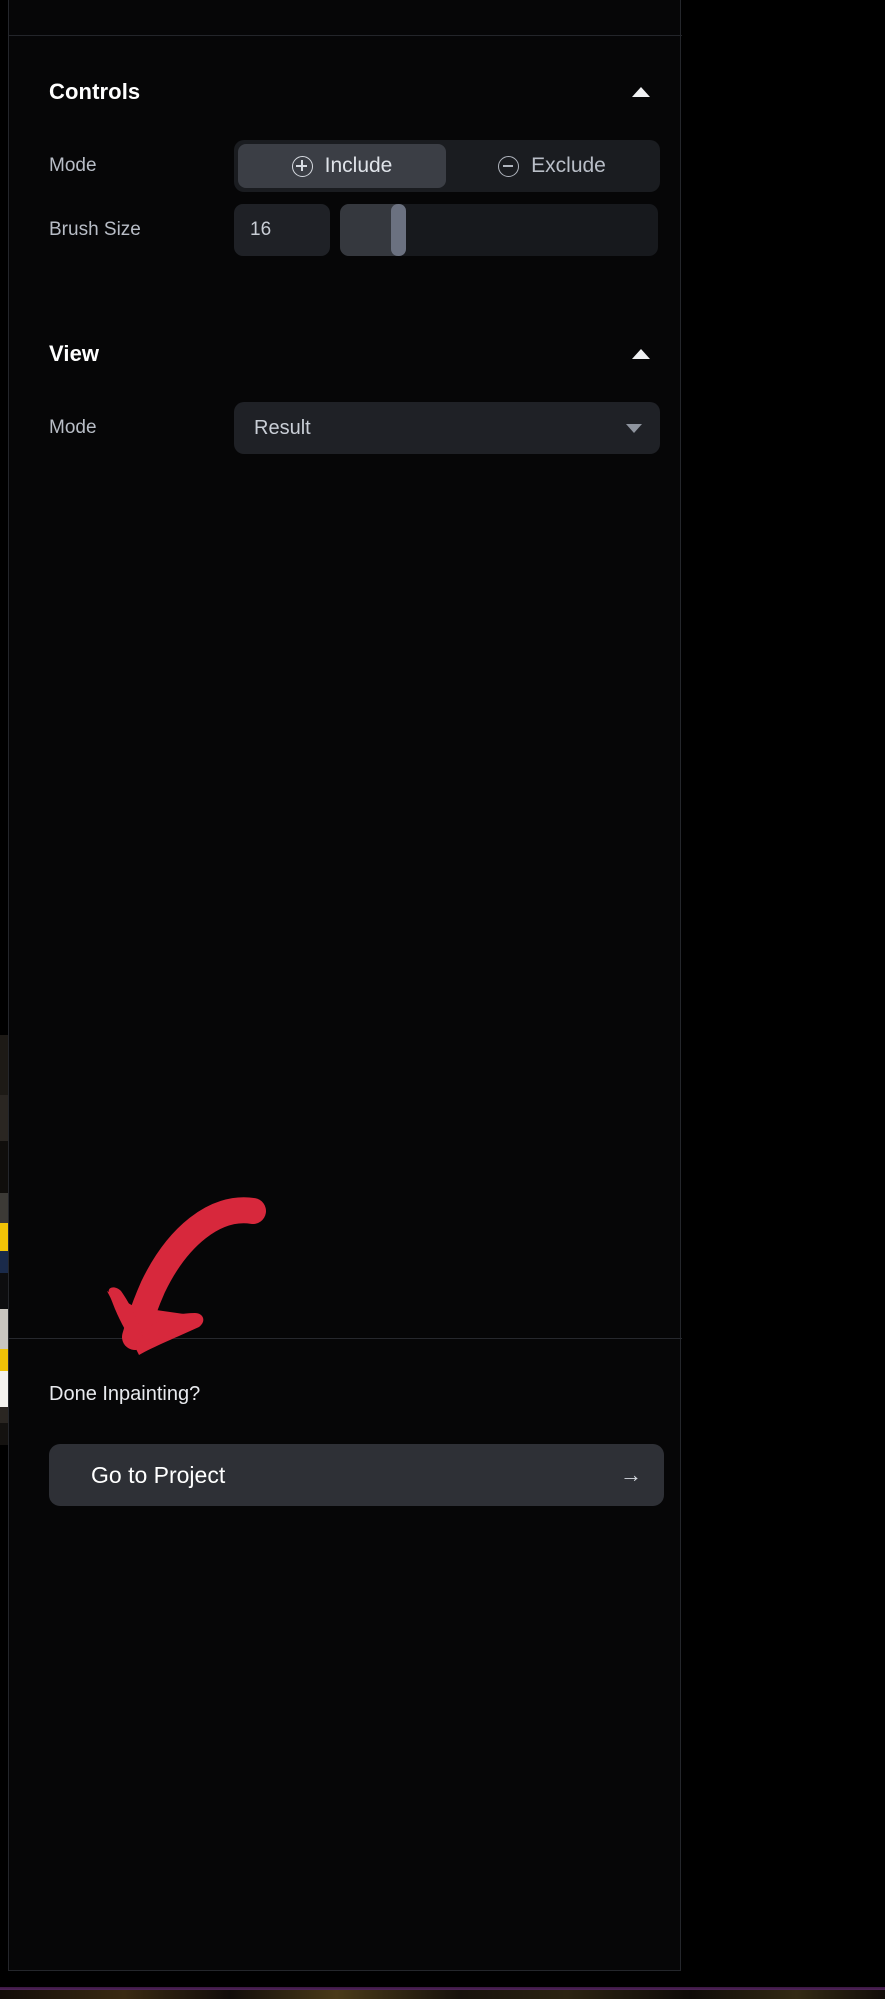 The width and height of the screenshot is (885, 1999). I want to click on section-header-controls: Controls, so click(345, 92).